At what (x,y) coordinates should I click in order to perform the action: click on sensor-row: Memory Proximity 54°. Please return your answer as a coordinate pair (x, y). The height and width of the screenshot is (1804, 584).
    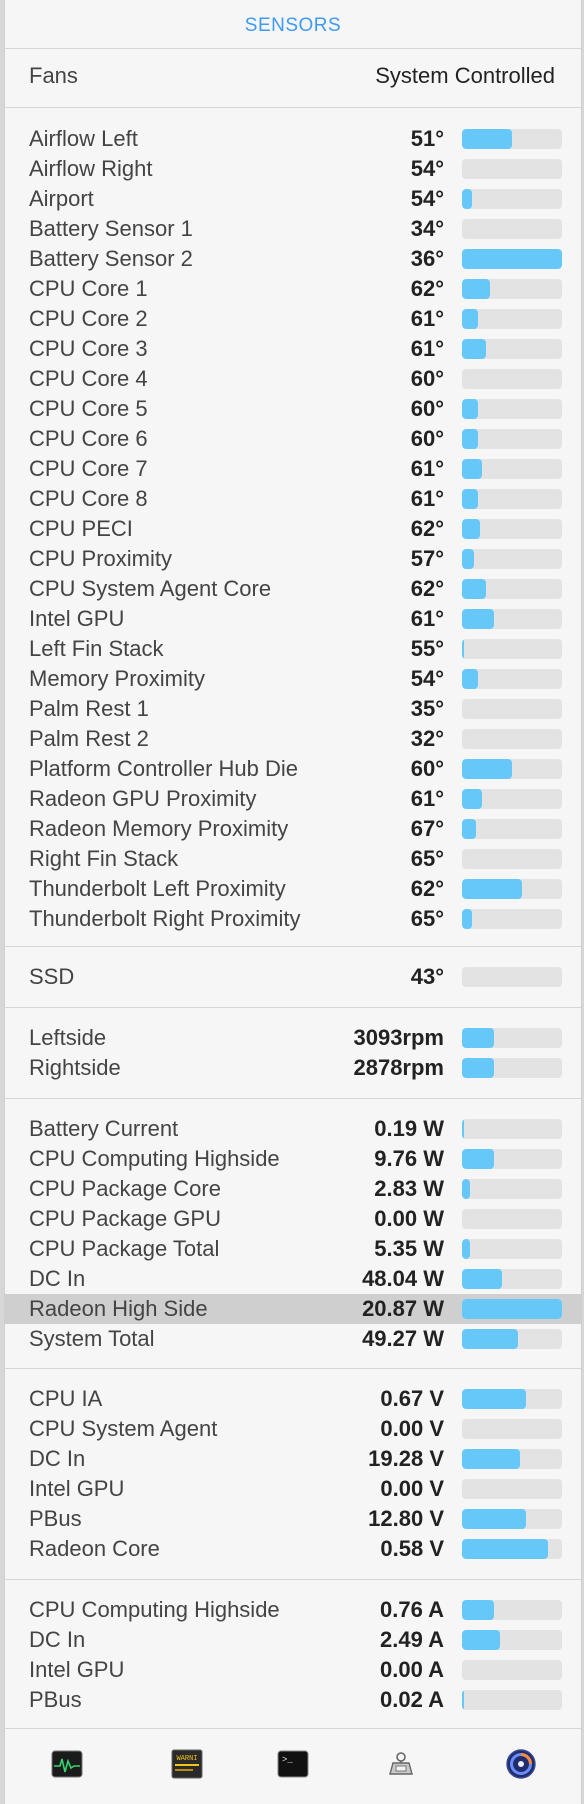
    Looking at the image, I should click on (293, 679).